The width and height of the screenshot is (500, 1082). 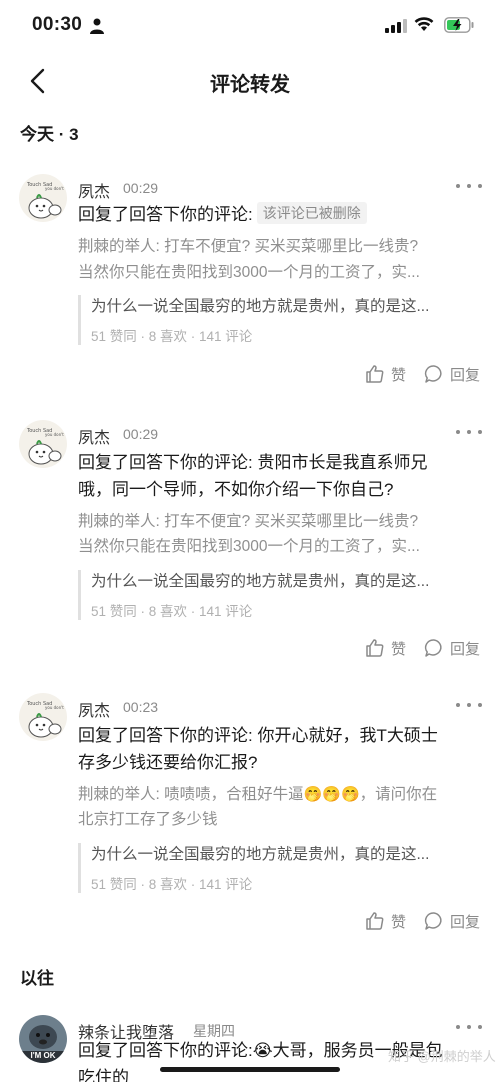 What do you see at coordinates (311, 213) in the screenshot?
I see `deleted-tag: 该评论已被删除` at bounding box center [311, 213].